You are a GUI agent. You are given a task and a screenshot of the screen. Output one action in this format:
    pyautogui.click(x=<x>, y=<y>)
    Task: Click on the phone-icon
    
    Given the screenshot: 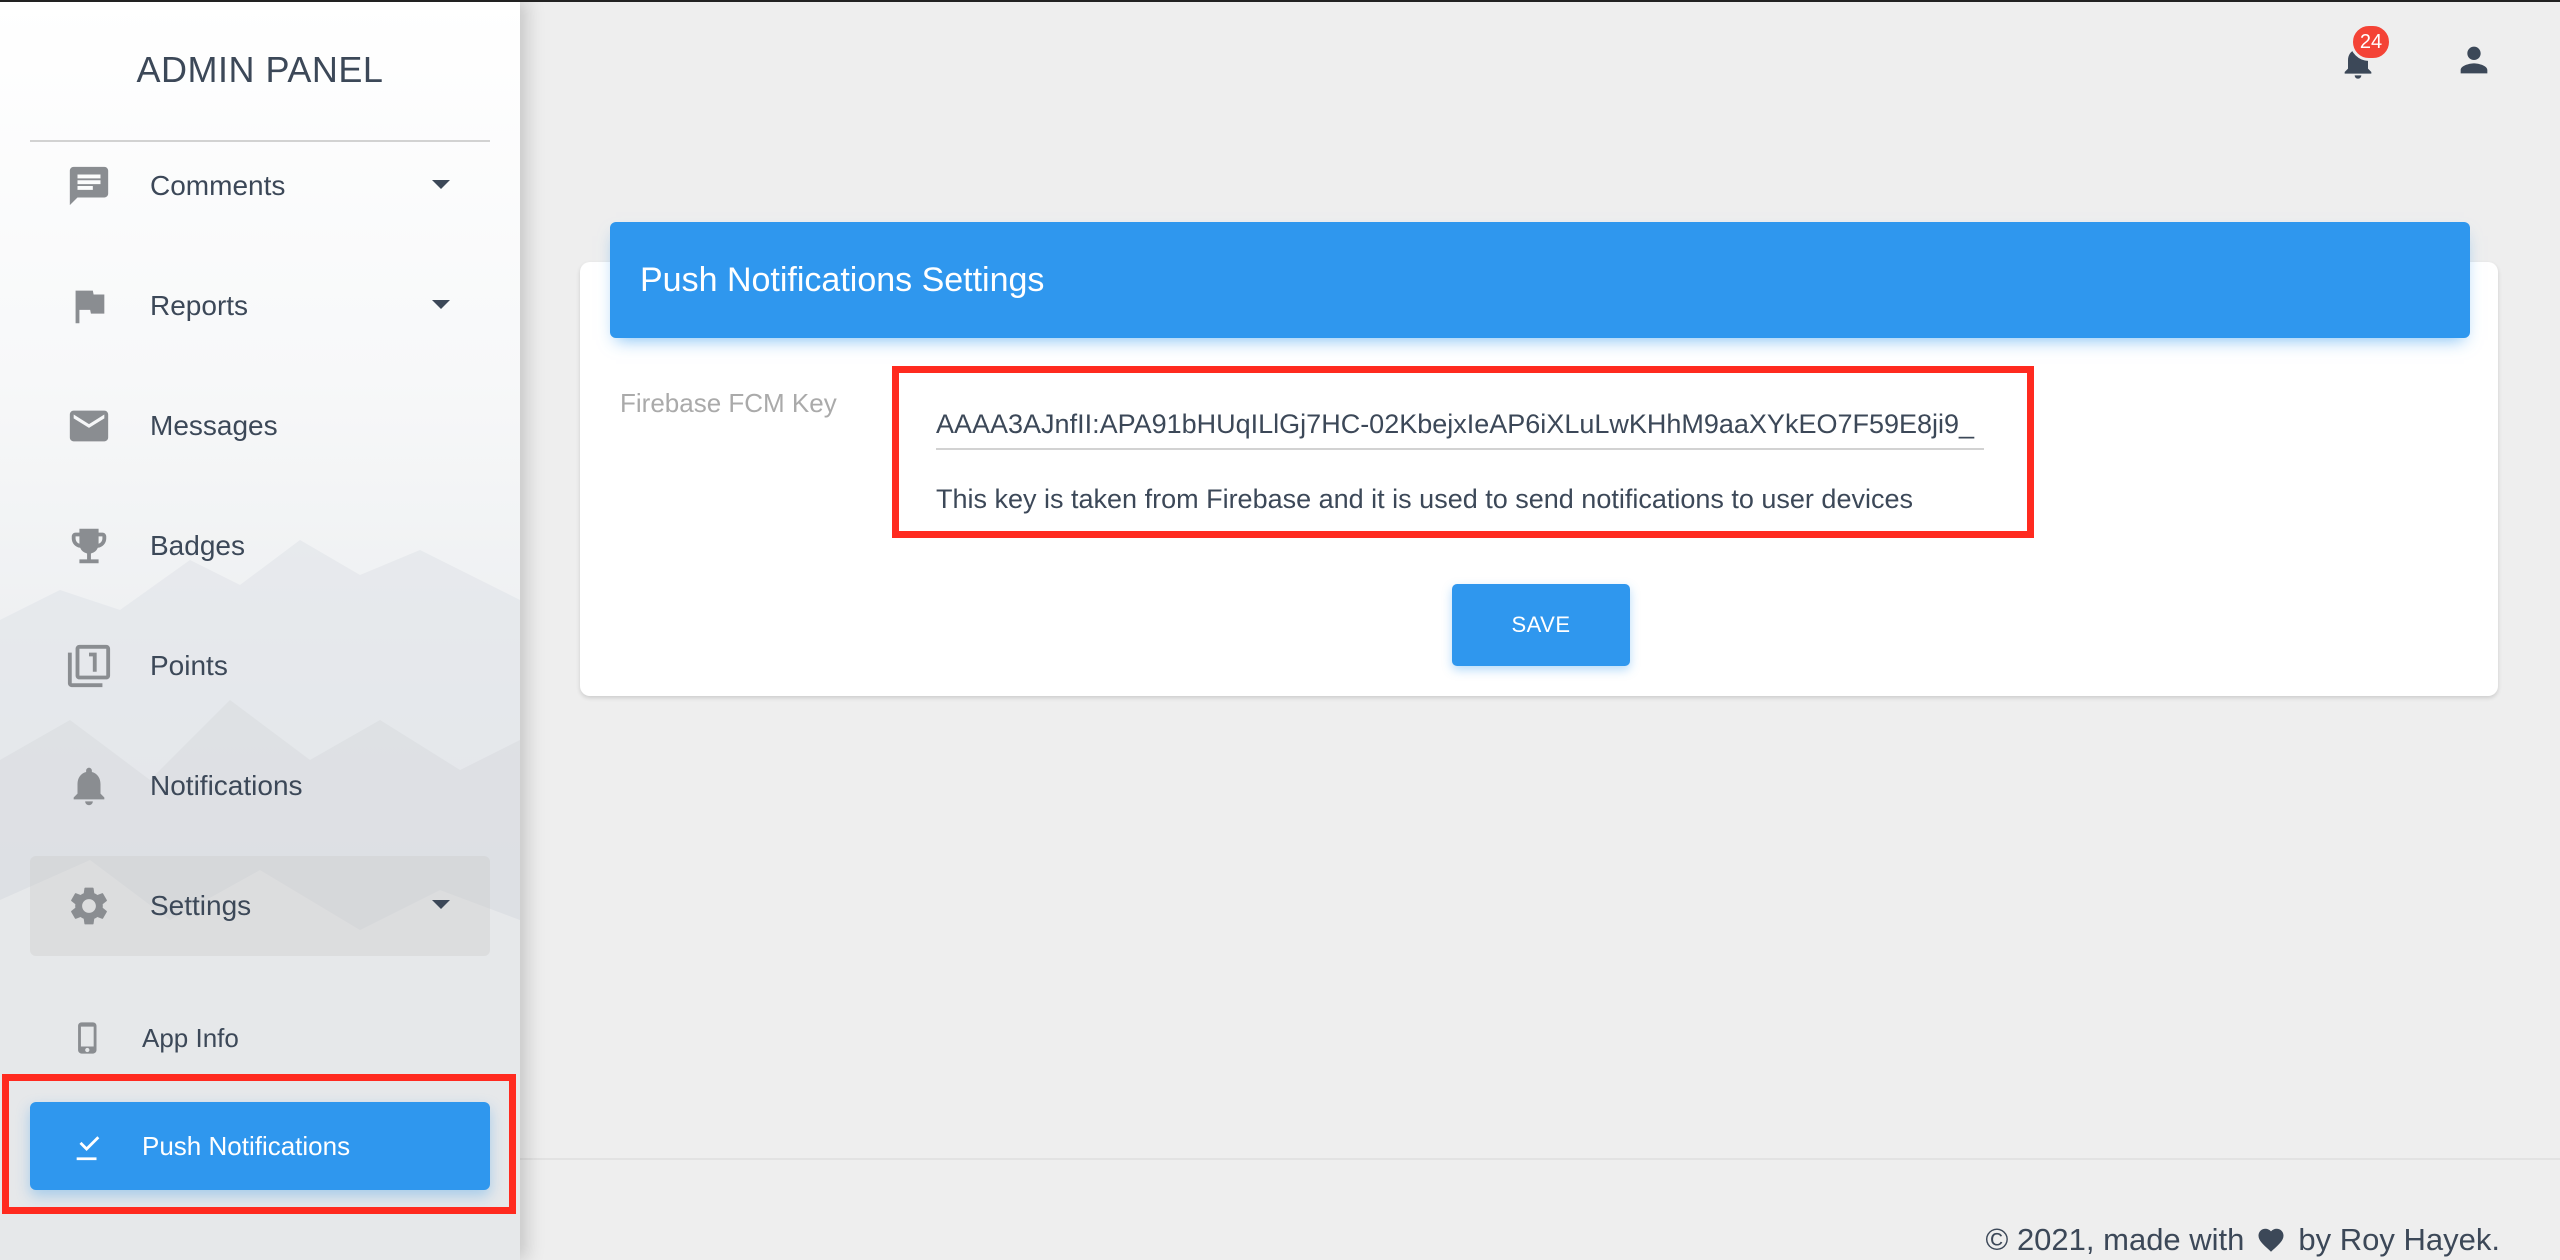 What is the action you would take?
    pyautogui.click(x=88, y=1038)
    